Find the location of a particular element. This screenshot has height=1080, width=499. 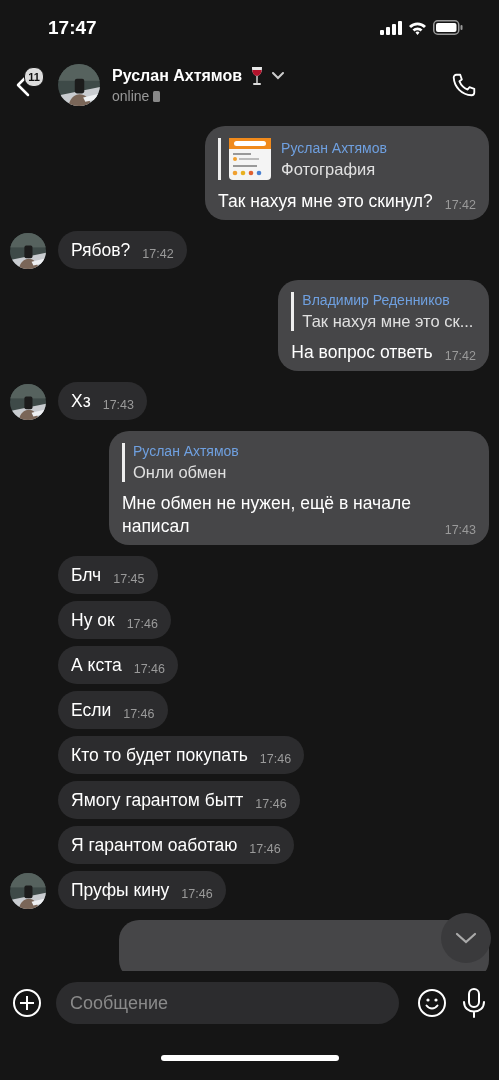

online-status: online is located at coordinates (131, 96).